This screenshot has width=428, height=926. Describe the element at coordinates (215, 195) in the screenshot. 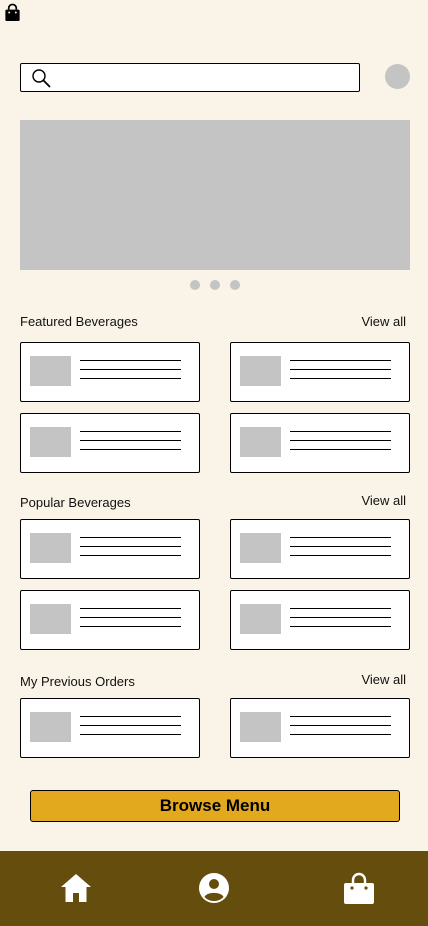

I see `promo-banner` at that location.